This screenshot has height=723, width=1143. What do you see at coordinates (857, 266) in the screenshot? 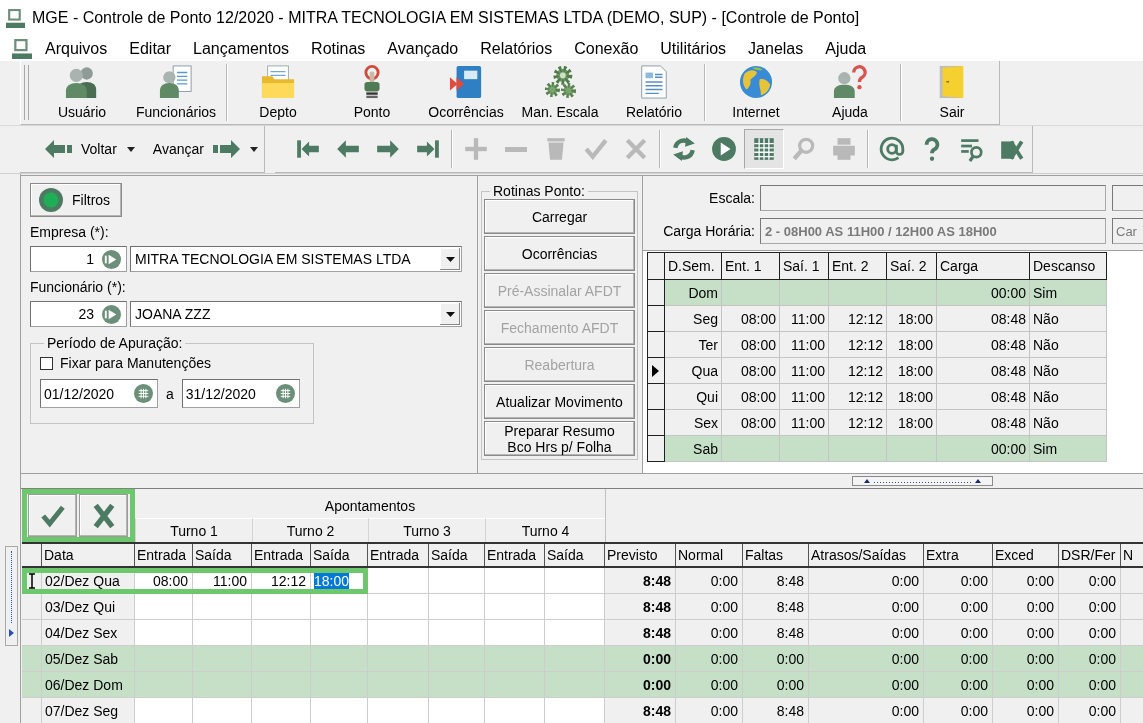
I see `column-header: Ent. 2` at bounding box center [857, 266].